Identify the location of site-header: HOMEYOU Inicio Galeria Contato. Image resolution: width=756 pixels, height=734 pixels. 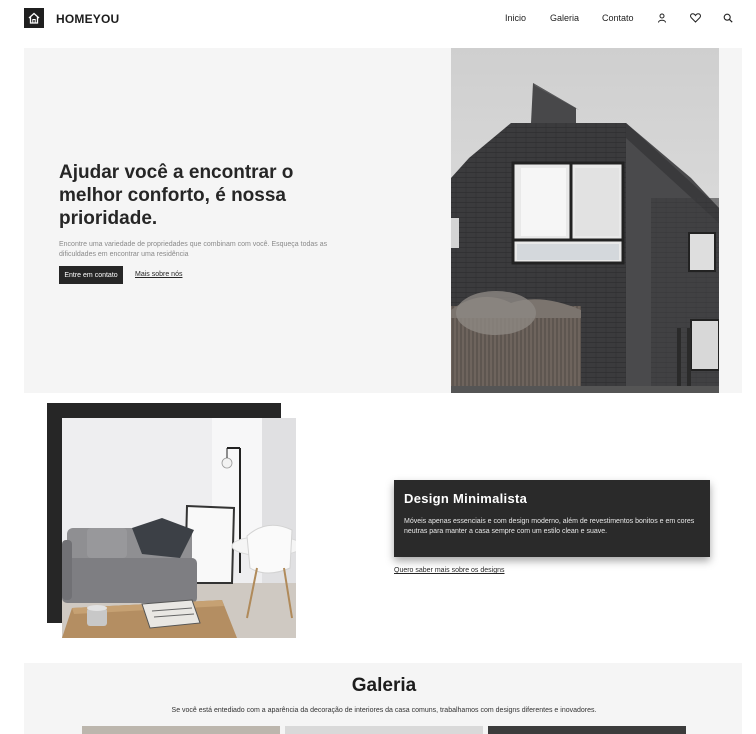
(378, 20).